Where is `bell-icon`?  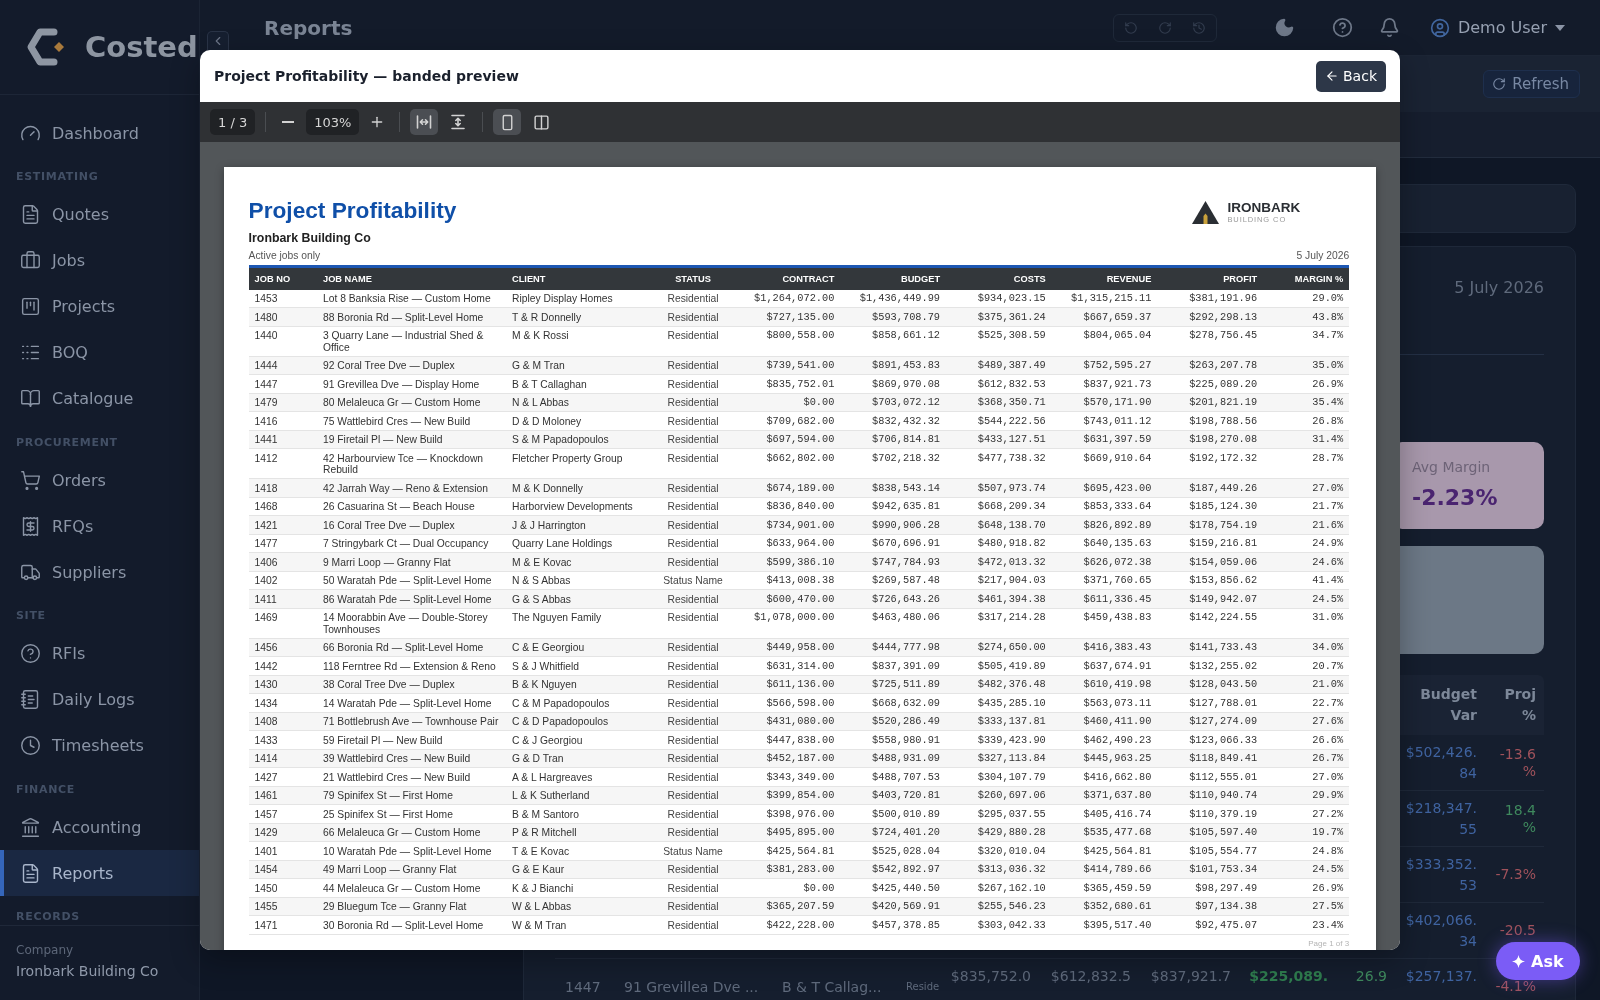
bell-icon is located at coordinates (1389, 27).